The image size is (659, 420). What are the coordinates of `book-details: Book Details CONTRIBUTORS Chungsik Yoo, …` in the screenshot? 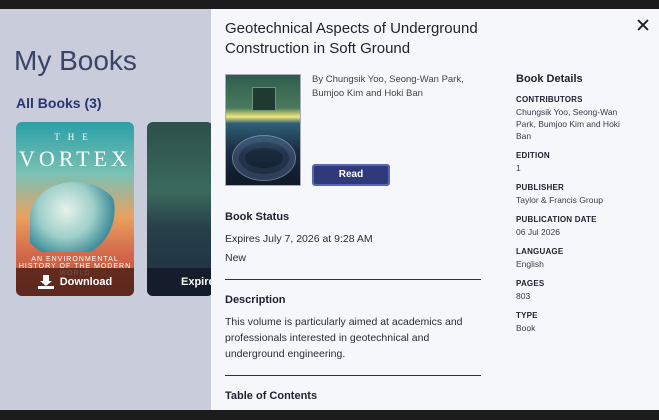 It's located at (576, 208).